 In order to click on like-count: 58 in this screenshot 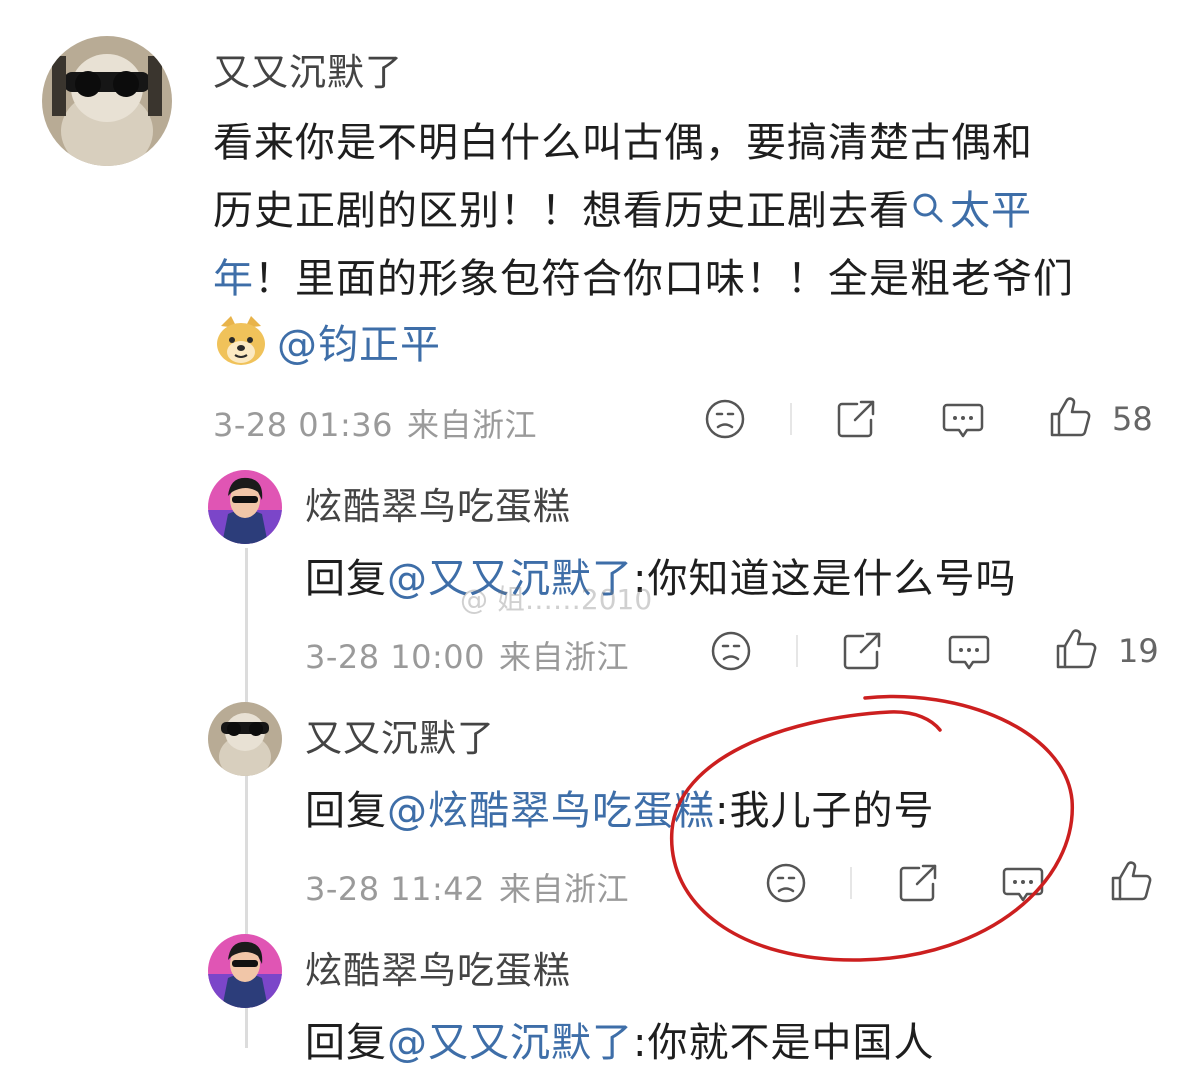, I will do `click(1132, 419)`.